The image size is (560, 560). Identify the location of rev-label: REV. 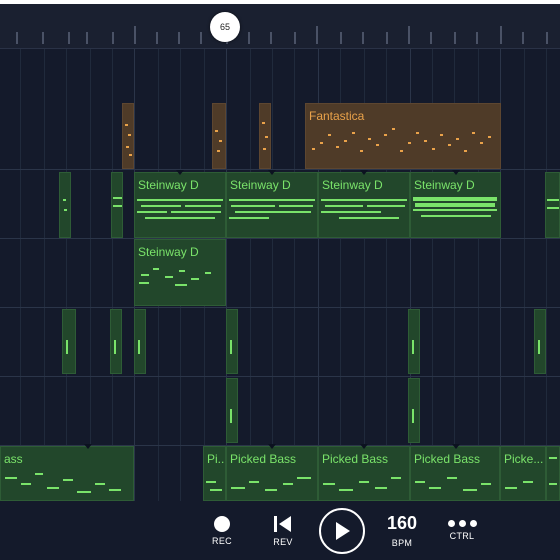
(283, 541).